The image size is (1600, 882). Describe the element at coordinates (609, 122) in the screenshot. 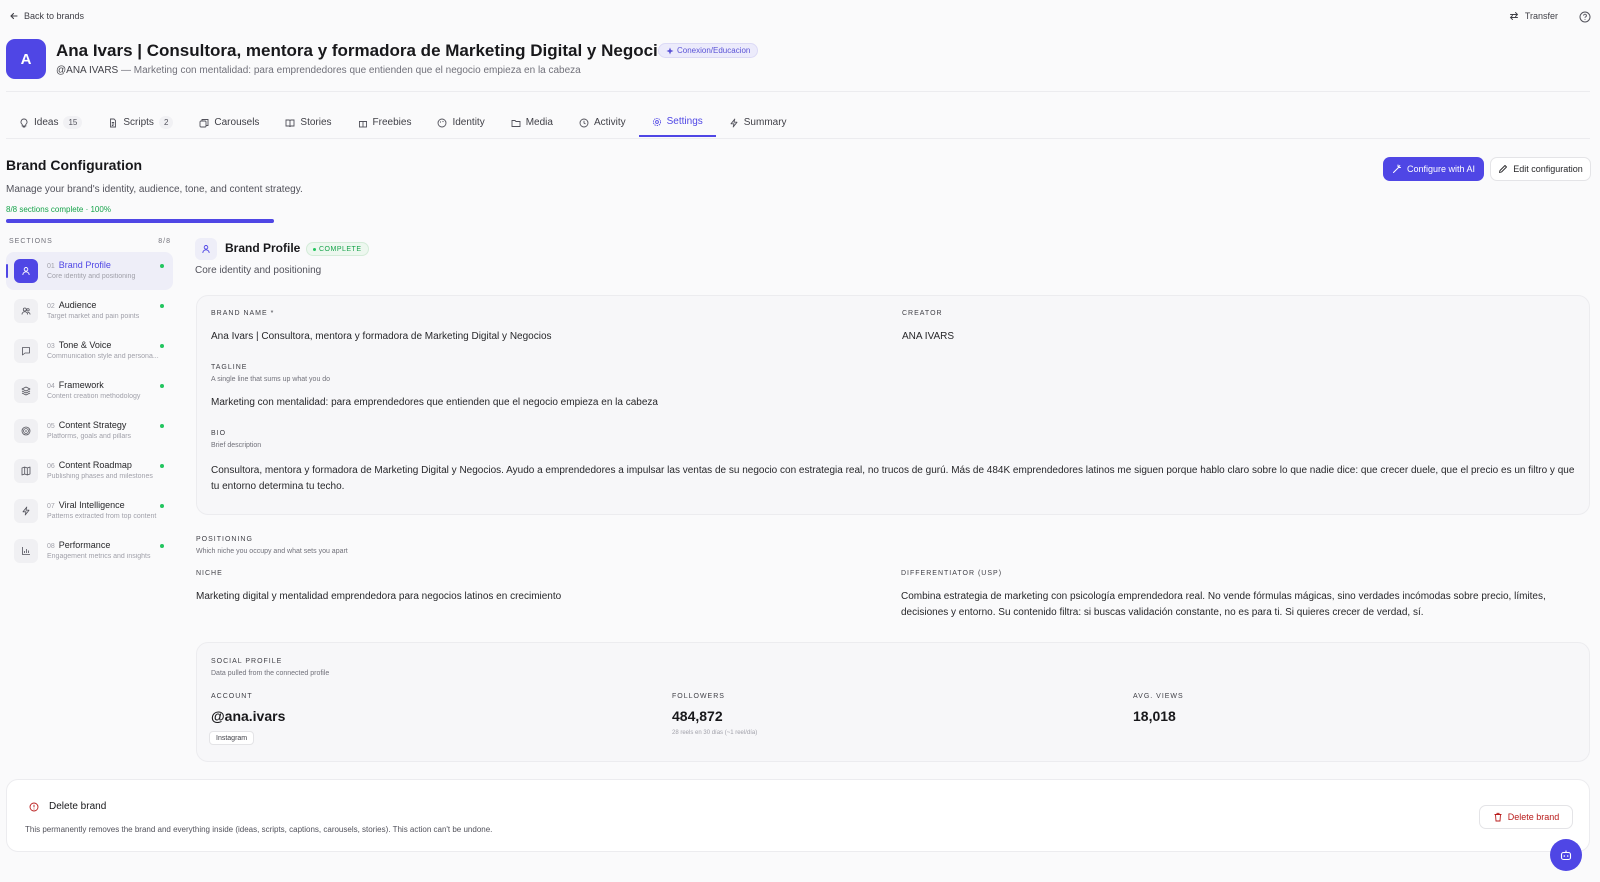

I see `tab-label: Activity` at that location.